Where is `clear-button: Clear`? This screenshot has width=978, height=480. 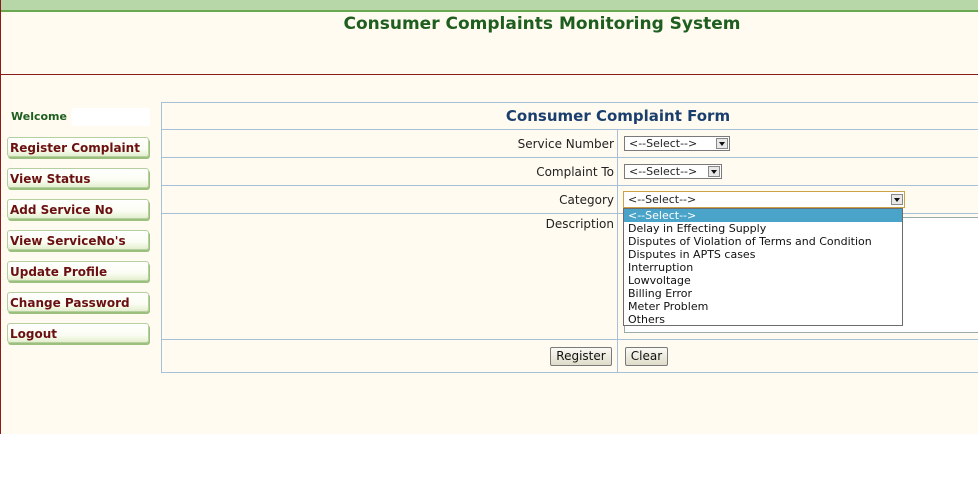 clear-button: Clear is located at coordinates (646, 356).